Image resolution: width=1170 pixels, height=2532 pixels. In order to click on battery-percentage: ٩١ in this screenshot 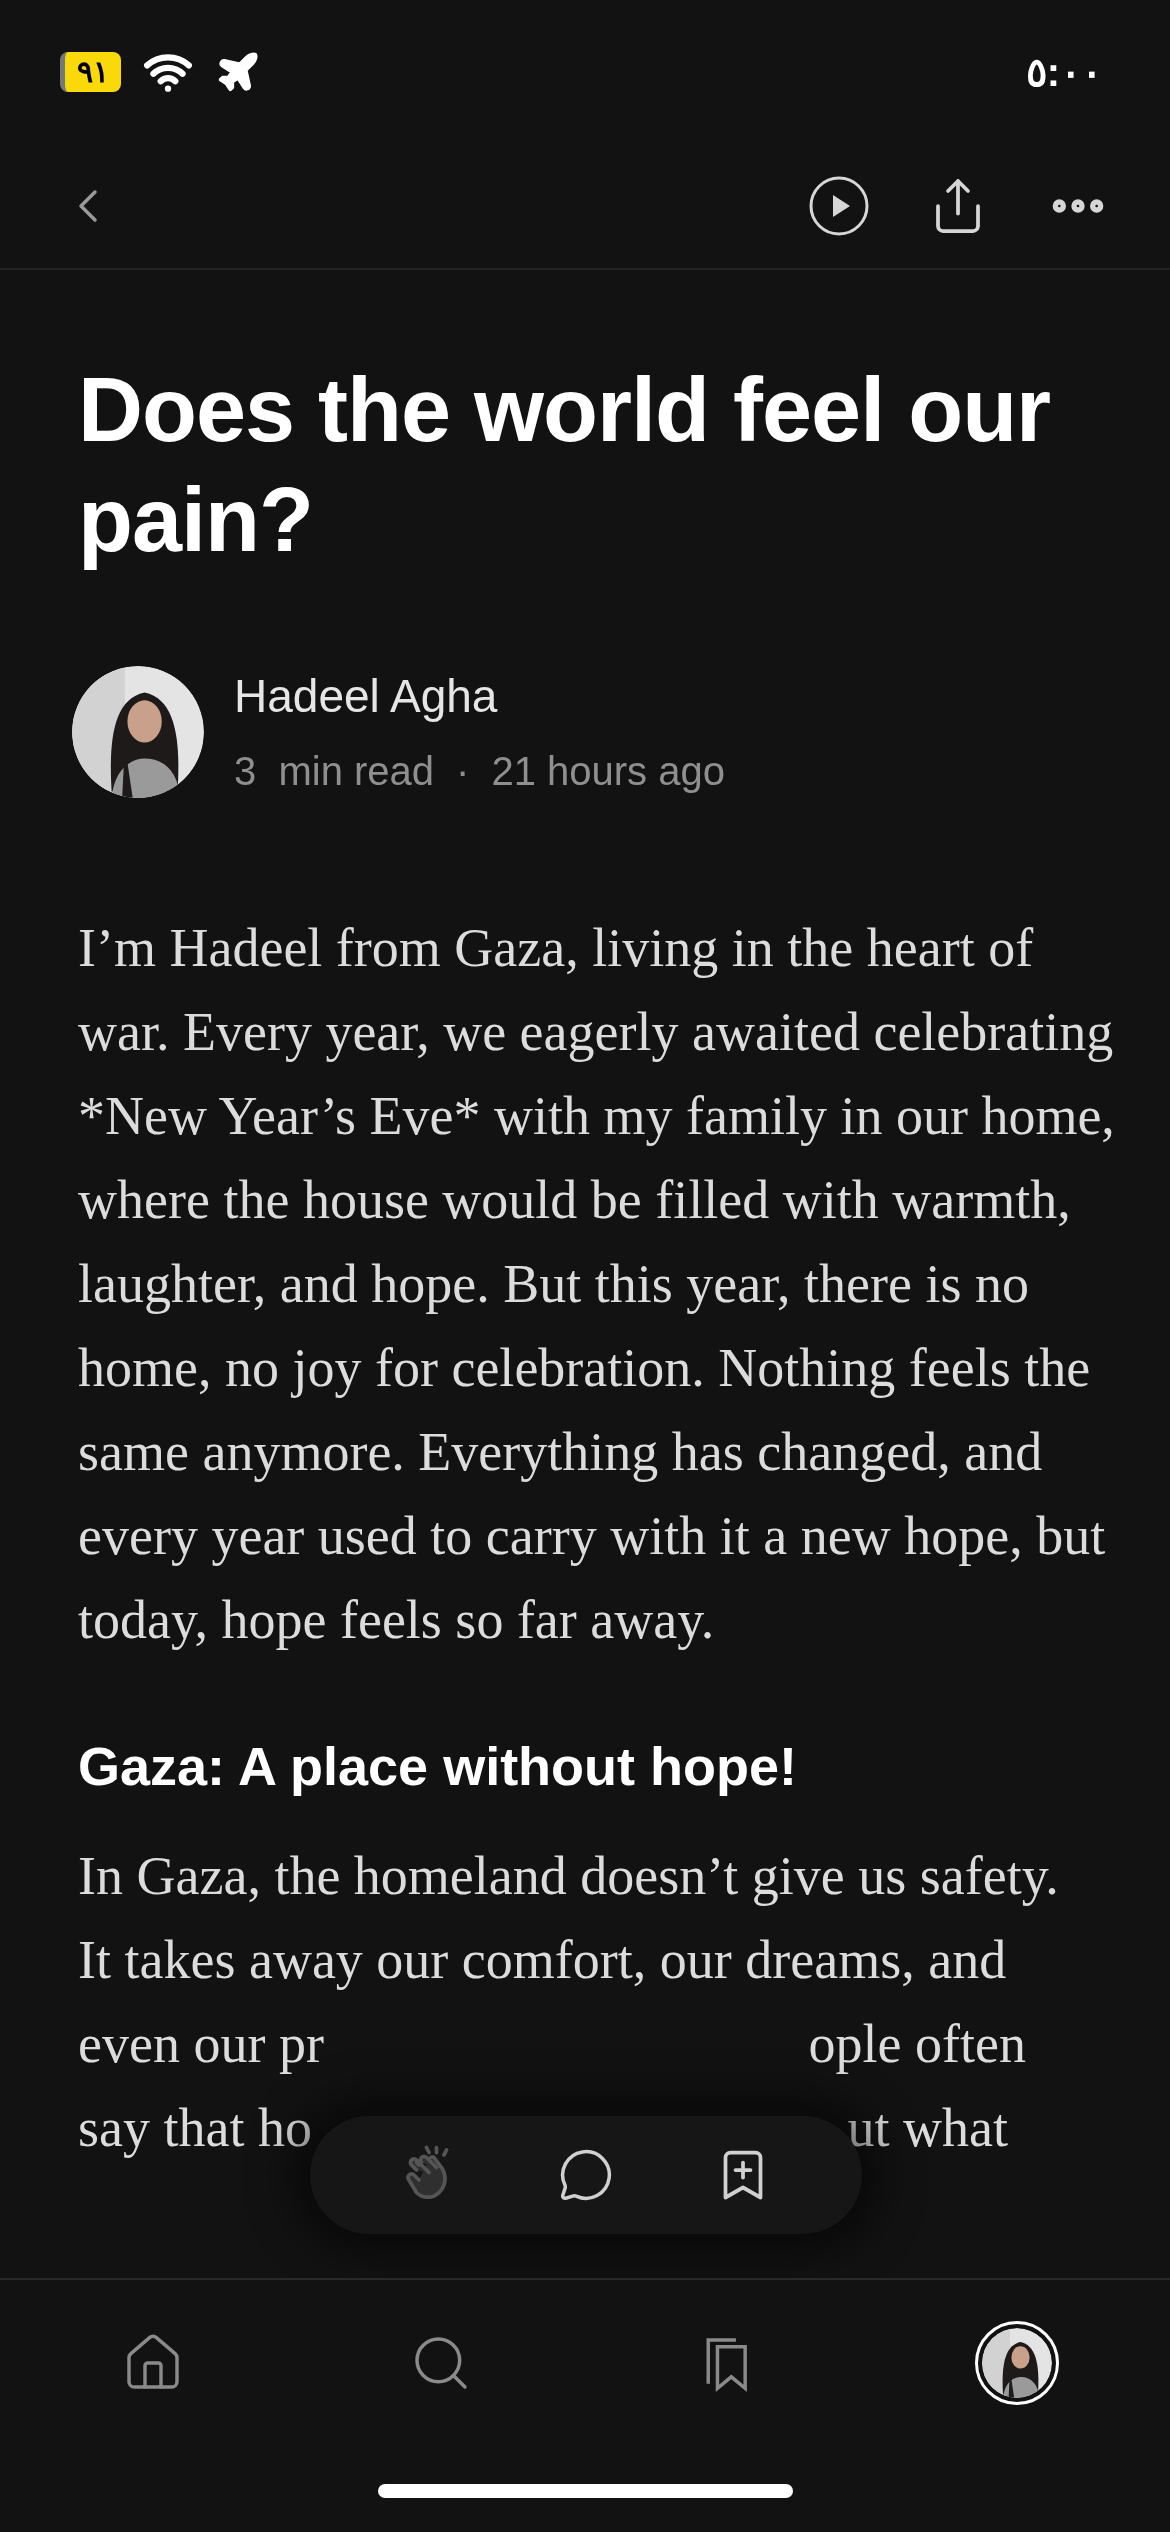, I will do `click(90, 72)`.